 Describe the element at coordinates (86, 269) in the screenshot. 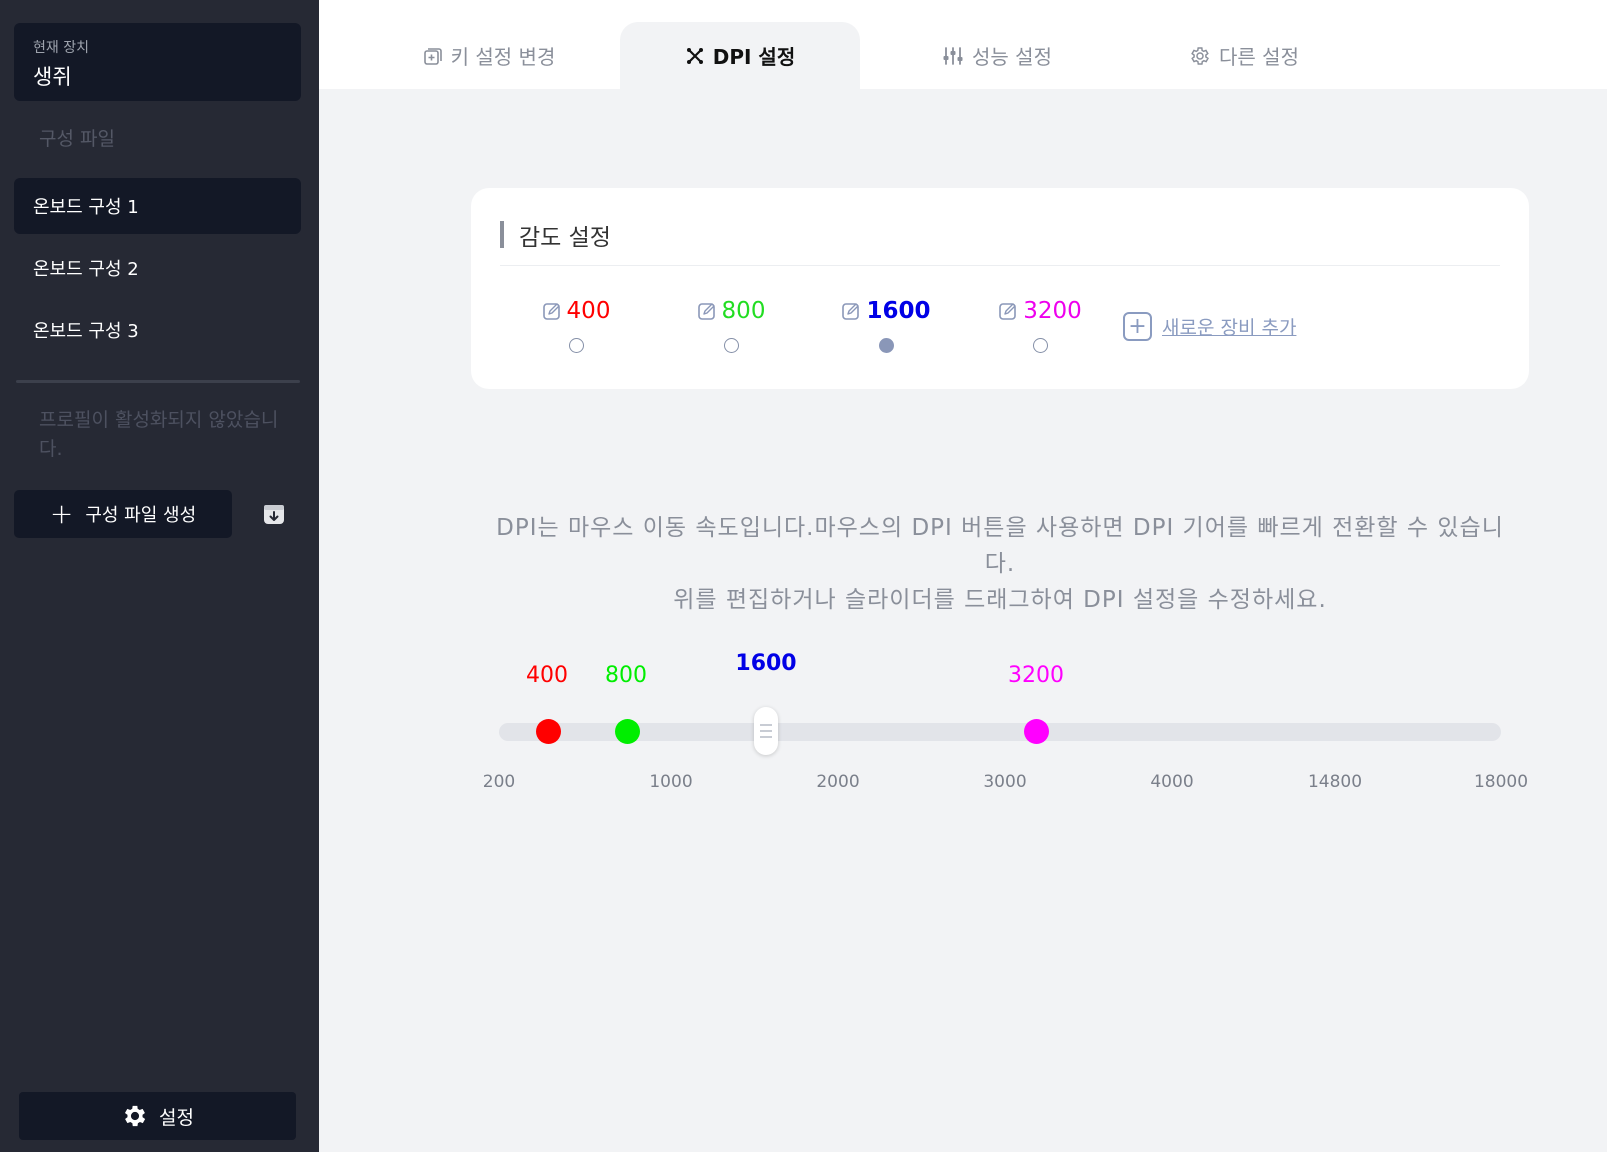

I see `profile-item-label: 온보드 구성 2` at that location.